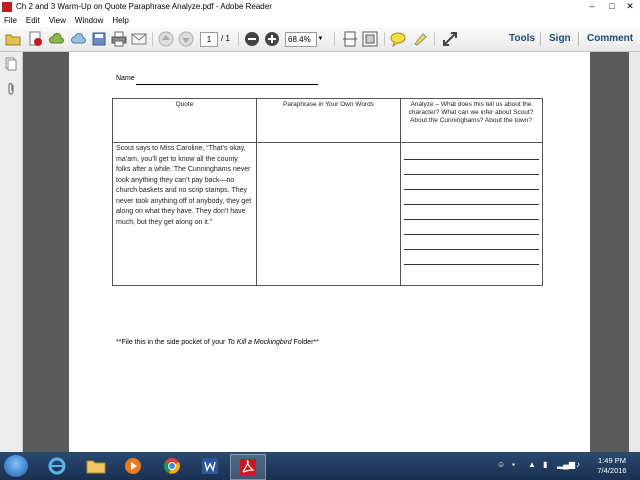 Image resolution: width=640 pixels, height=480 pixels. I want to click on menu-file: File, so click(10, 20).